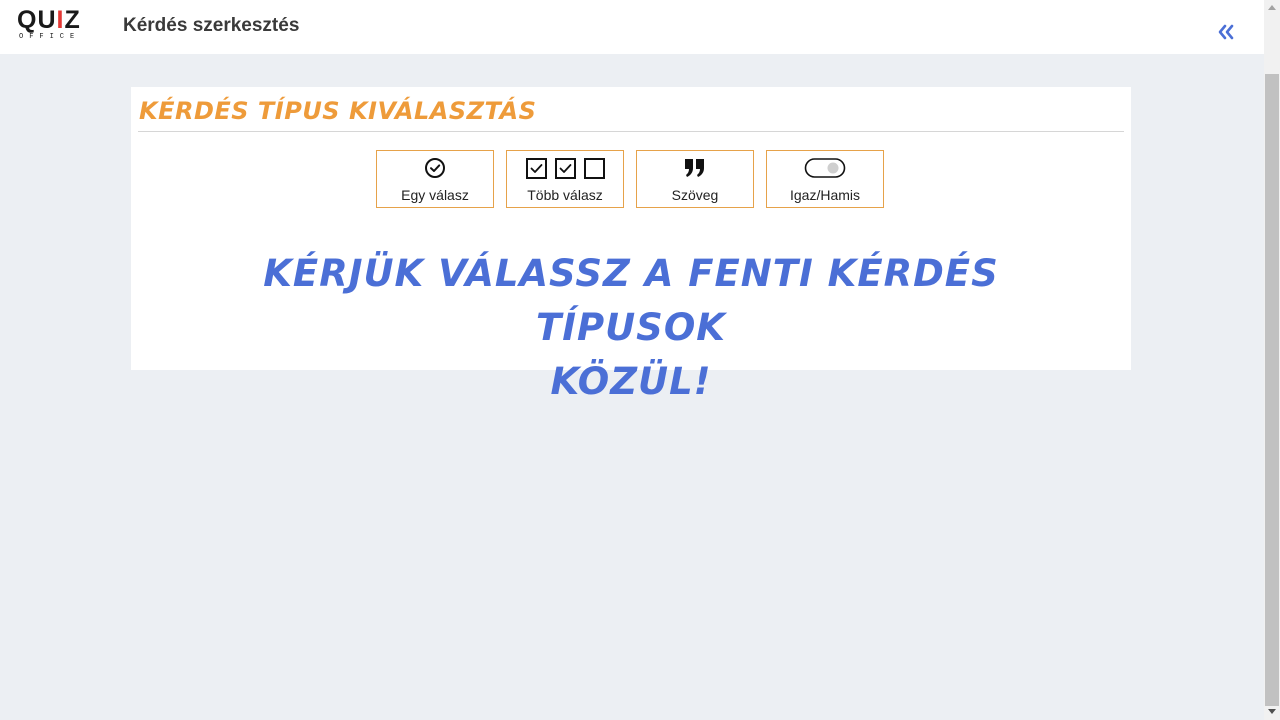 Image resolution: width=1280 pixels, height=720 pixels. I want to click on type-label: Szöveg, so click(695, 195).